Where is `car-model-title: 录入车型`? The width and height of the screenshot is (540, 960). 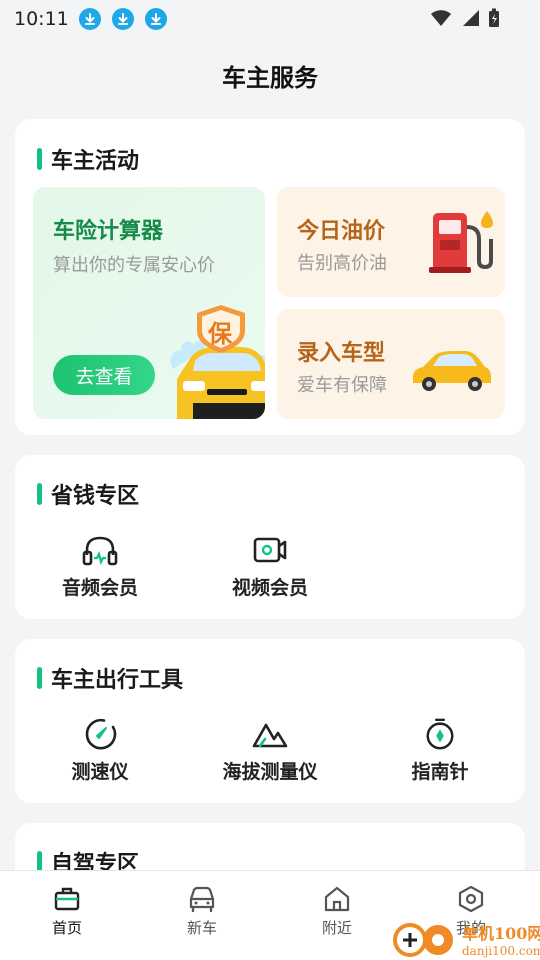 car-model-title: 录入车型 is located at coordinates (341, 353).